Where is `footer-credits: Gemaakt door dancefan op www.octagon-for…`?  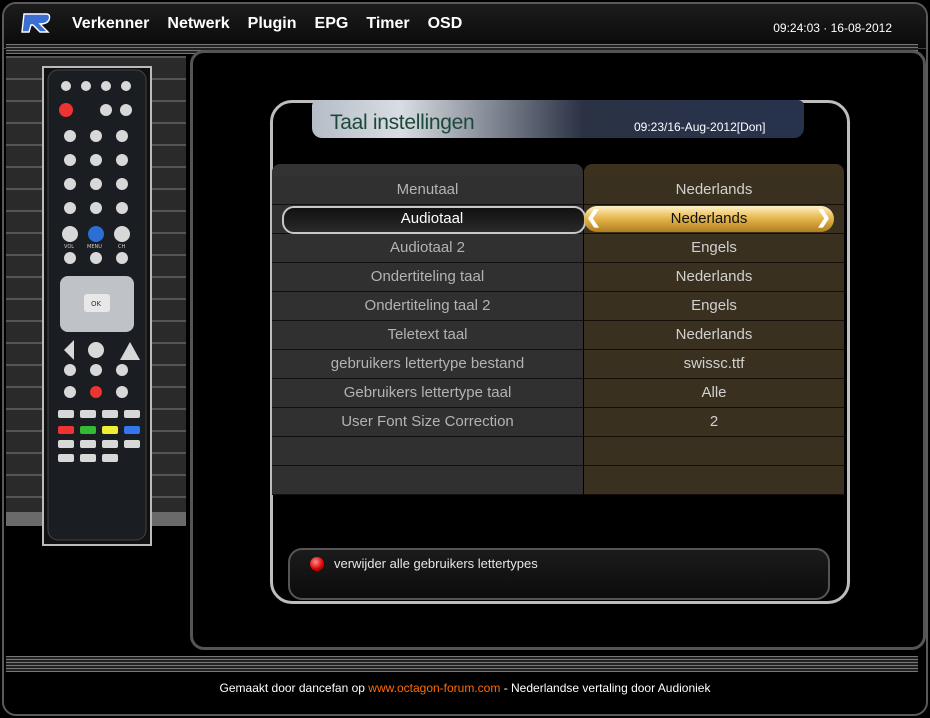
footer-credits: Gemaakt door dancefan op www.octagon-for… is located at coordinates (465, 688).